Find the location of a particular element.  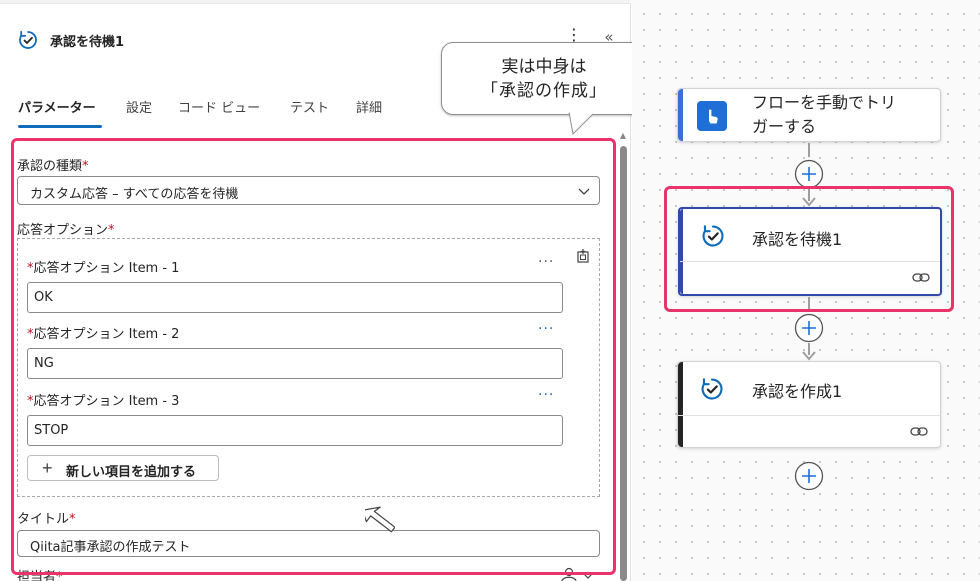

hand-touch-icon is located at coordinates (712, 116).